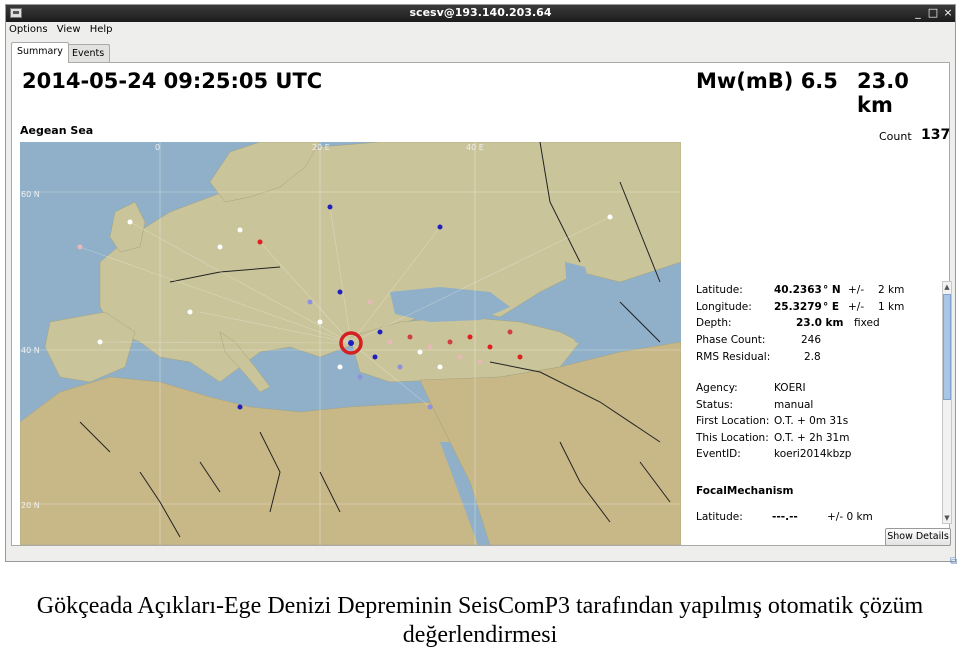 This screenshot has width=960, height=653. What do you see at coordinates (918, 537) in the screenshot?
I see `show-details-button: Show Details` at bounding box center [918, 537].